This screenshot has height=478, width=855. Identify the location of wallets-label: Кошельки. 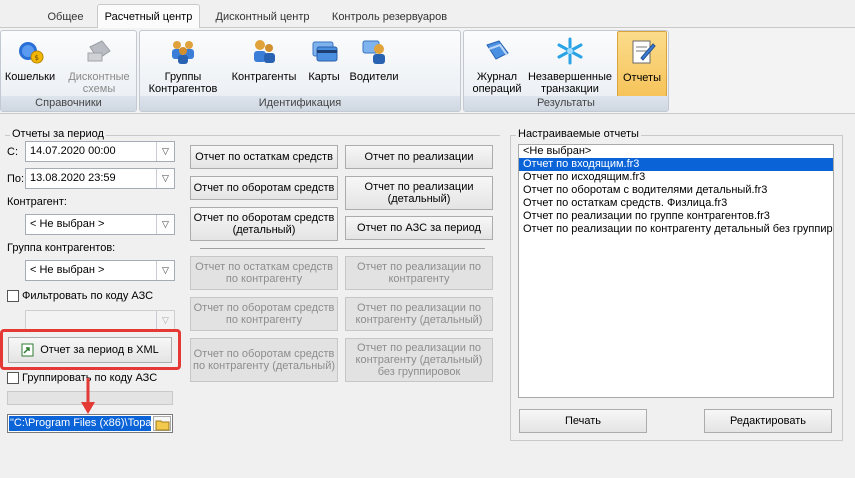
(30, 77).